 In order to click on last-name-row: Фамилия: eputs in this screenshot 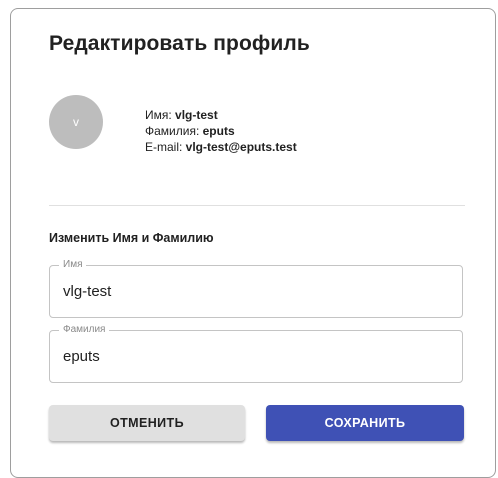, I will do `click(221, 131)`.